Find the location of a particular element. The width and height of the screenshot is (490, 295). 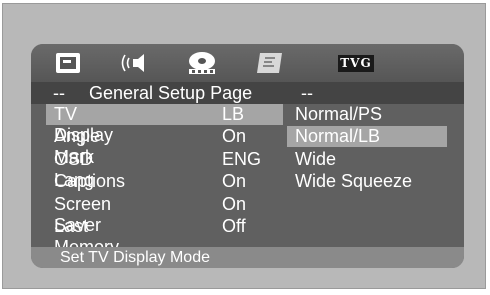

status-bar: Set TV Display Mode is located at coordinates (247, 257).